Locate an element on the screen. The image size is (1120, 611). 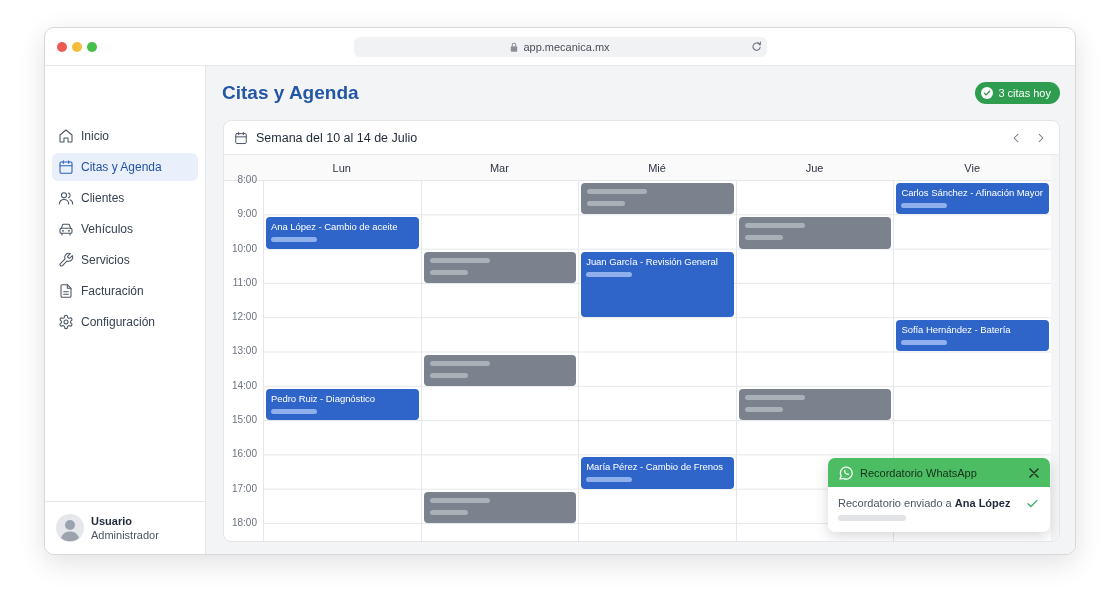
check-circle-icon is located at coordinates (987, 93).